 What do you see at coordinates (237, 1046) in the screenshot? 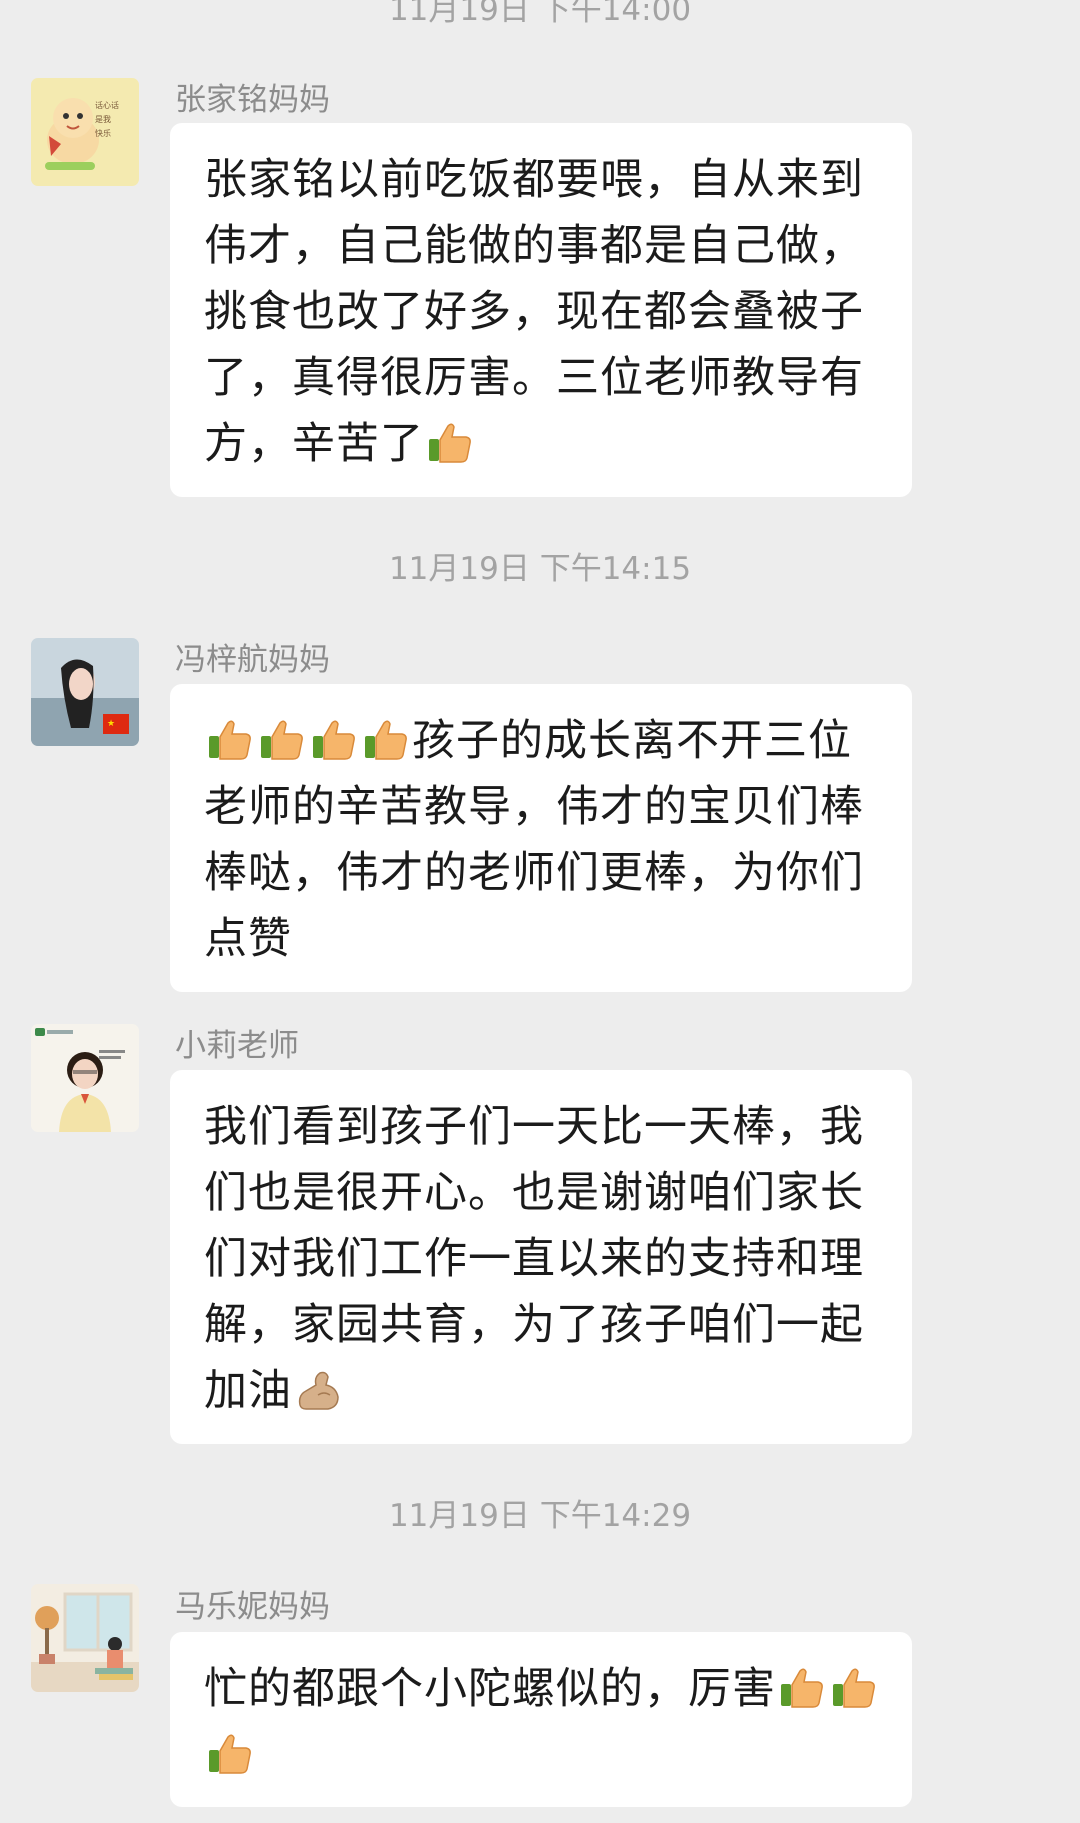
I see `sender-name: 小莉老师` at bounding box center [237, 1046].